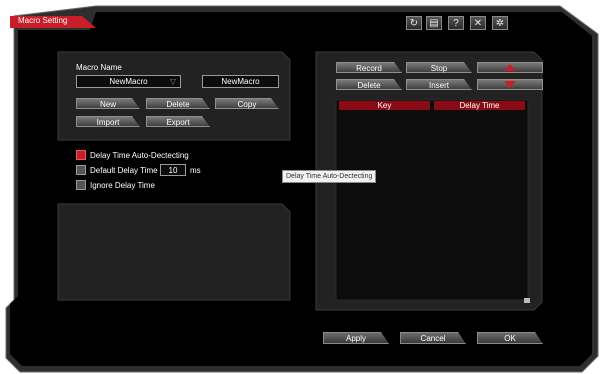  Describe the element at coordinates (434, 23) in the screenshot. I see `save-icon: ▤` at that location.